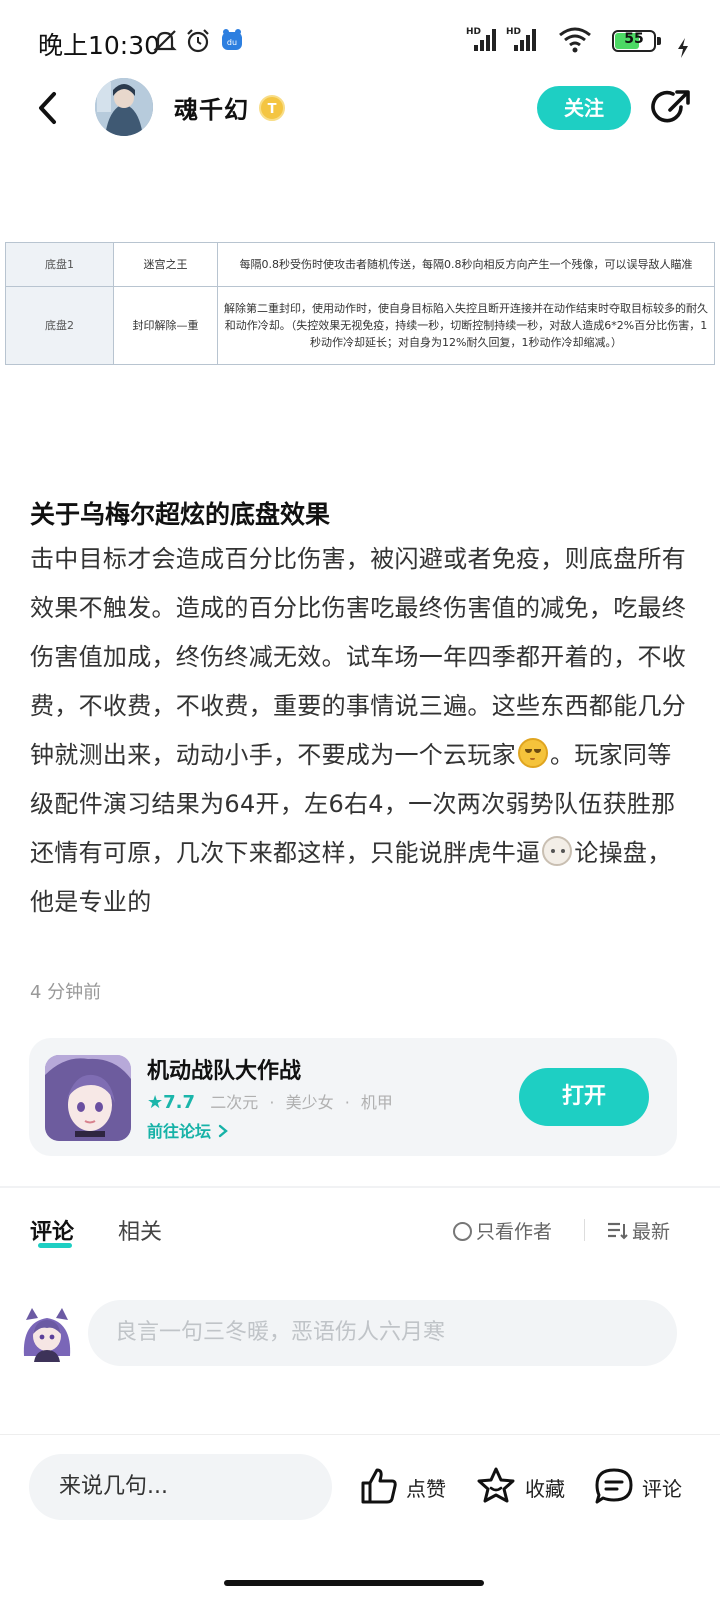  What do you see at coordinates (180, 514) in the screenshot?
I see `post-title: 关于乌梅尔超炫的底盘效果` at bounding box center [180, 514].